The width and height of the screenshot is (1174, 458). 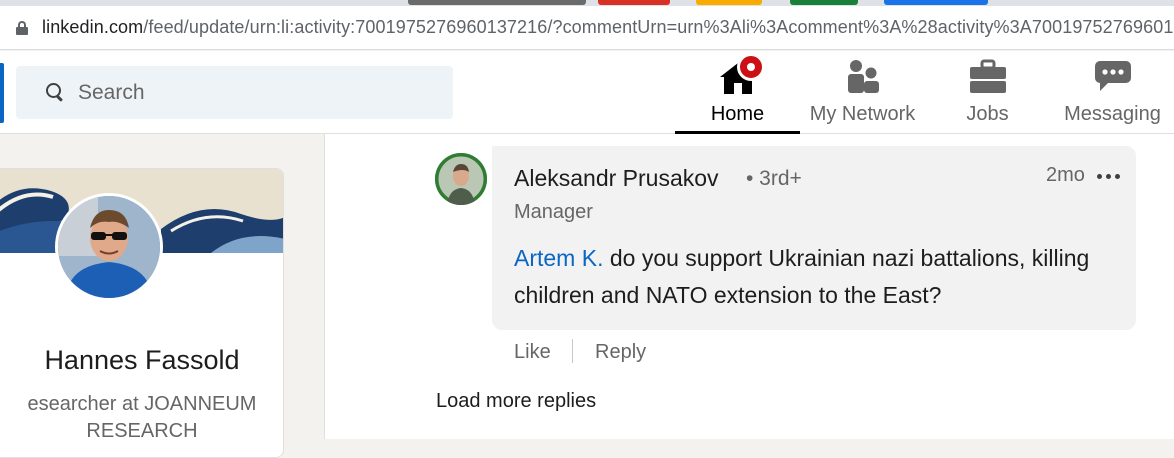 I want to click on nav-my-network: My Network, so click(x=862, y=92).